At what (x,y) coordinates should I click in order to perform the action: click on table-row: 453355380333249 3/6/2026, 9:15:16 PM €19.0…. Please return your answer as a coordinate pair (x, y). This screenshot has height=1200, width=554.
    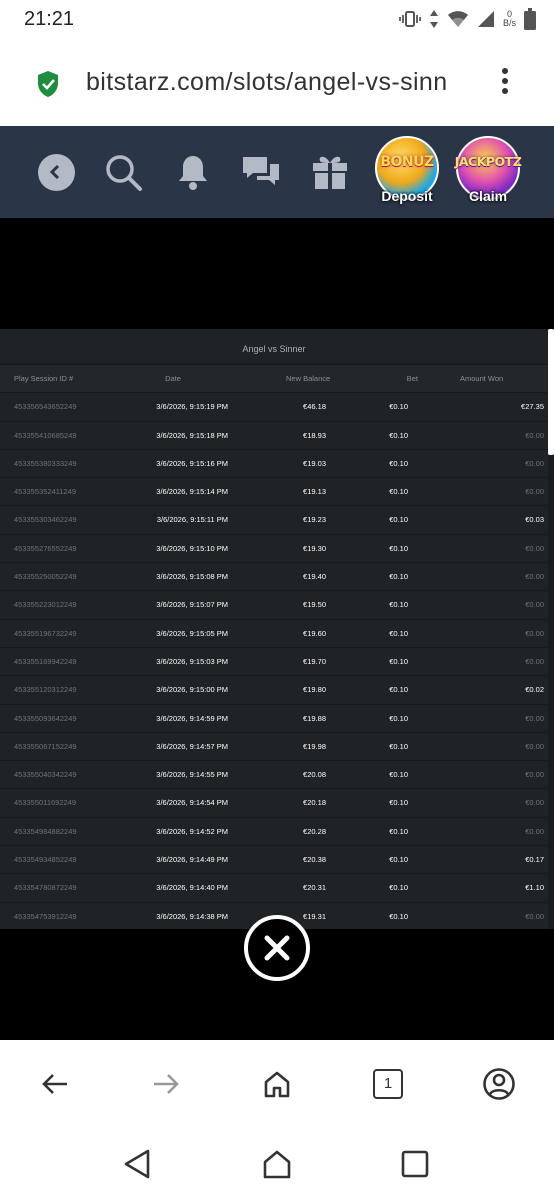
    Looking at the image, I should click on (274, 464).